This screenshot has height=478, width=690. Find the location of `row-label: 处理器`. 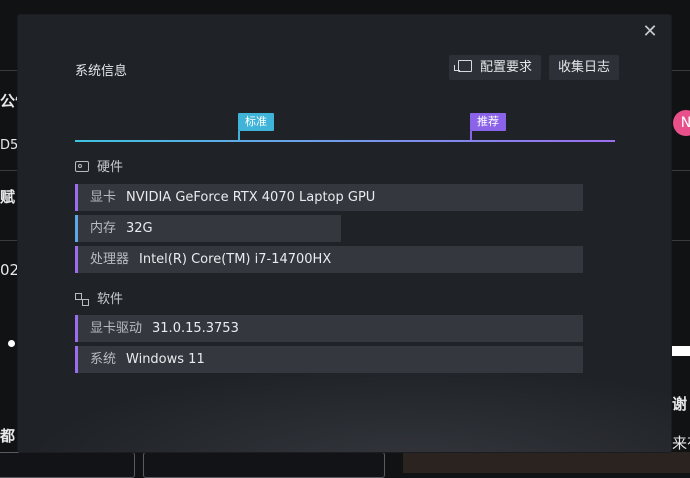

row-label: 处理器 is located at coordinates (110, 259).